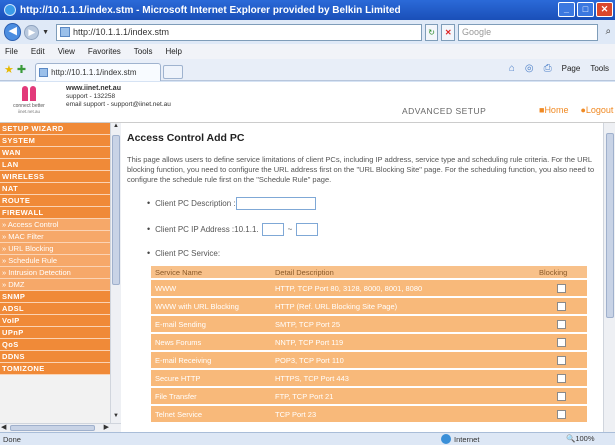 This screenshot has width=615, height=445. What do you see at coordinates (65, 32) in the screenshot?
I see `page-icon` at bounding box center [65, 32].